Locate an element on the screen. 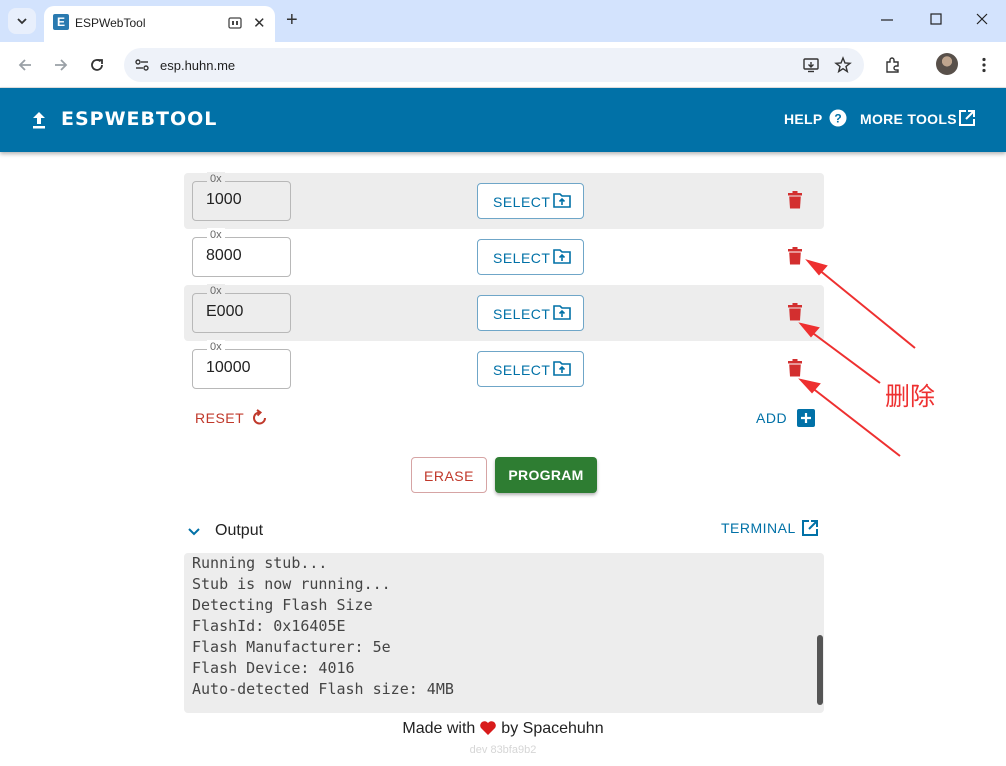 The height and width of the screenshot is (766, 1006). annotation-arrows is located at coordinates (857, 358).